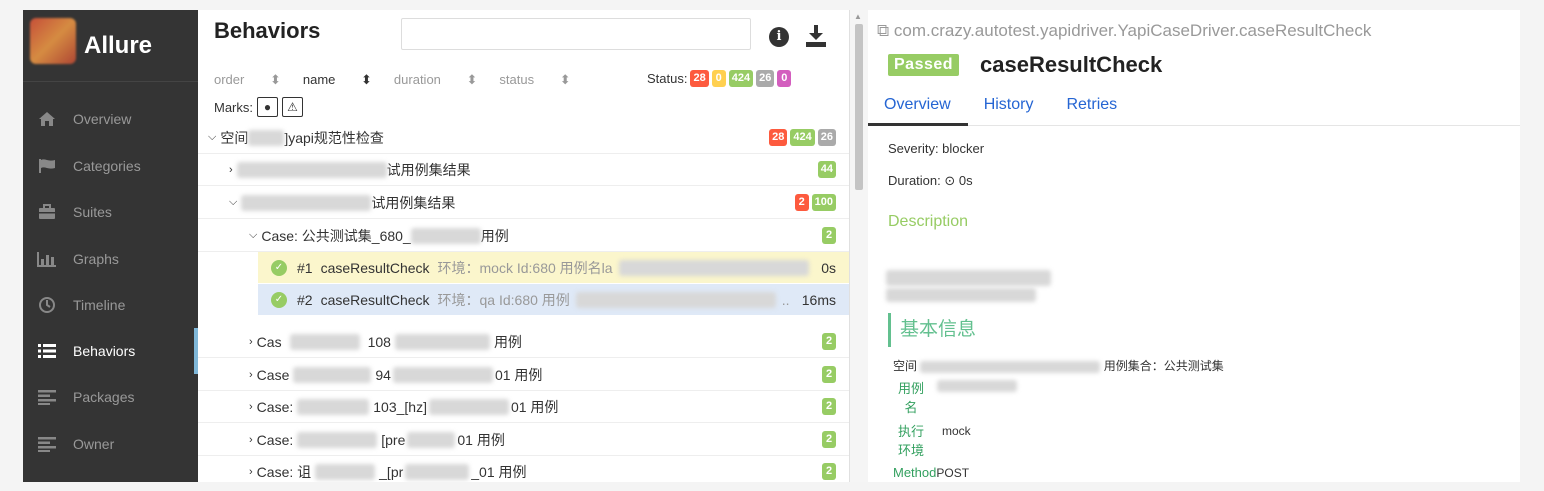  What do you see at coordinates (292, 107) in the screenshot?
I see `warning-icon: ⚠` at bounding box center [292, 107].